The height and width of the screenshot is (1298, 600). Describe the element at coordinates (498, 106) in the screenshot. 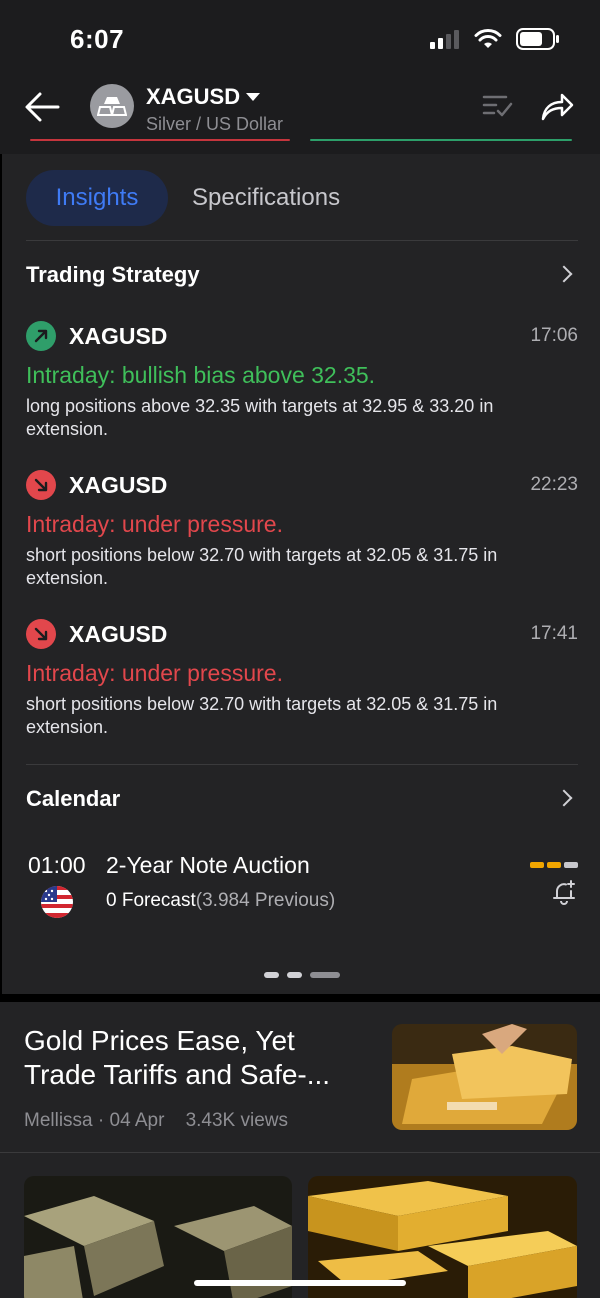

I see `watchlist-icon` at that location.